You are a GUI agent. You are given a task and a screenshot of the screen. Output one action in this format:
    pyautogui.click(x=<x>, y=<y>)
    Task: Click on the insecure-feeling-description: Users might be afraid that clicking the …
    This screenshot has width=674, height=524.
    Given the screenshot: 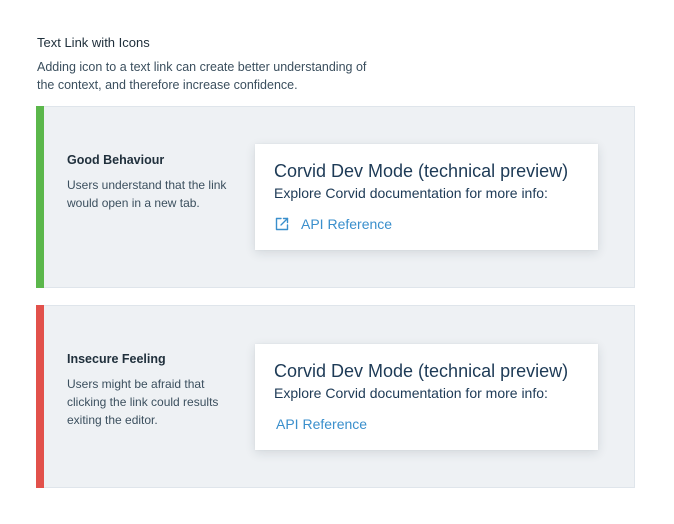 What is the action you would take?
    pyautogui.click(x=143, y=402)
    